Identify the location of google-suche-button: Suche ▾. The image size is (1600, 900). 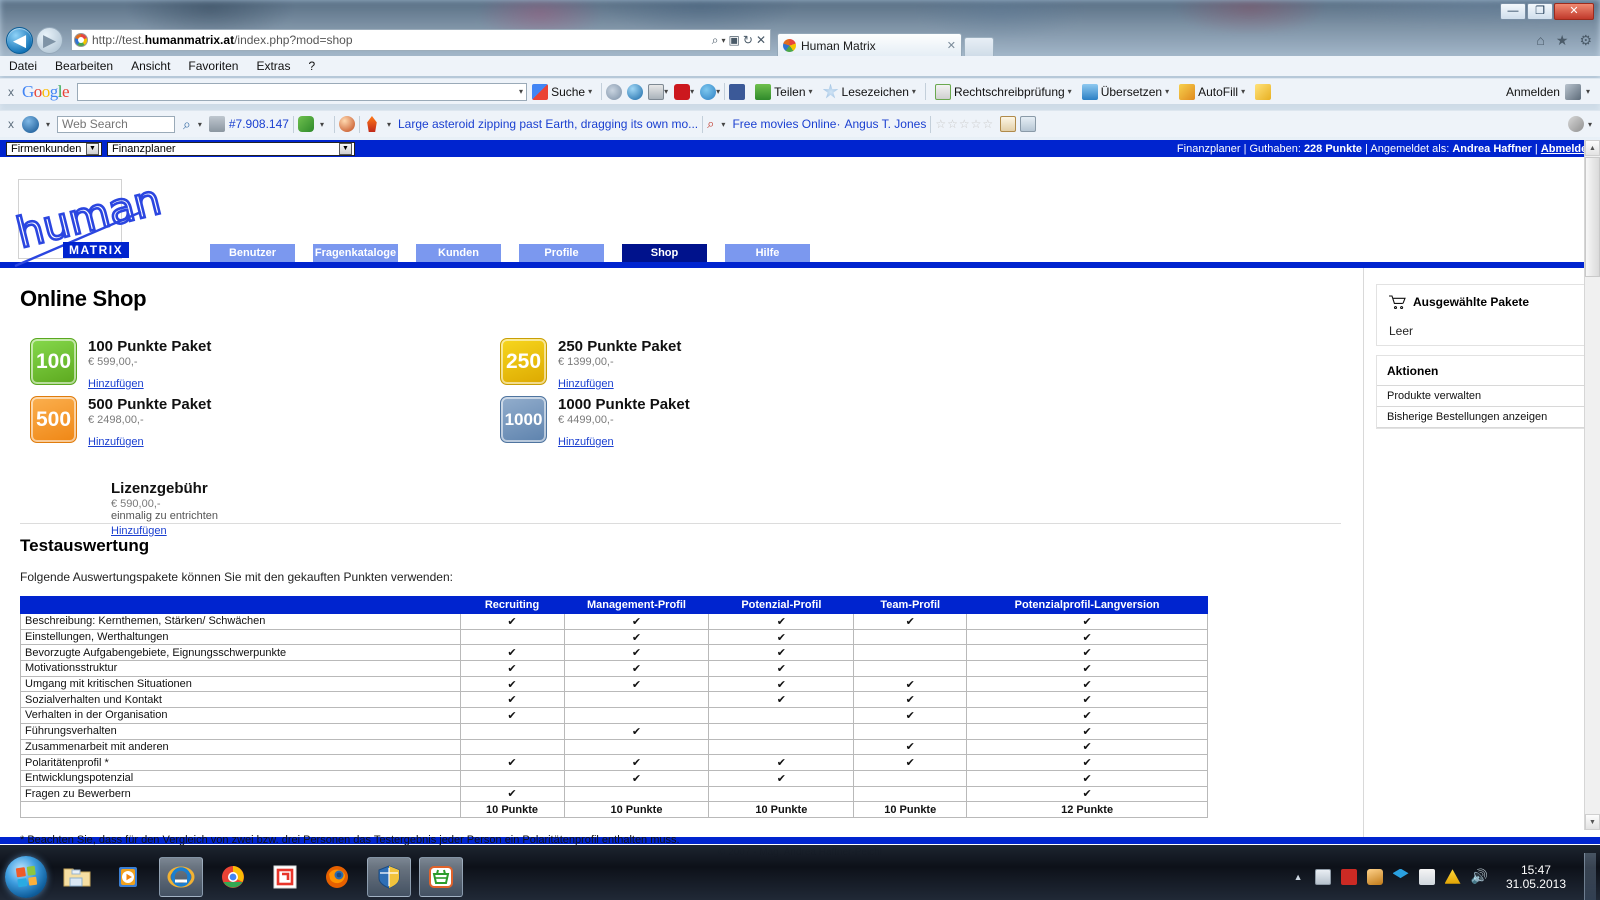
(562, 91).